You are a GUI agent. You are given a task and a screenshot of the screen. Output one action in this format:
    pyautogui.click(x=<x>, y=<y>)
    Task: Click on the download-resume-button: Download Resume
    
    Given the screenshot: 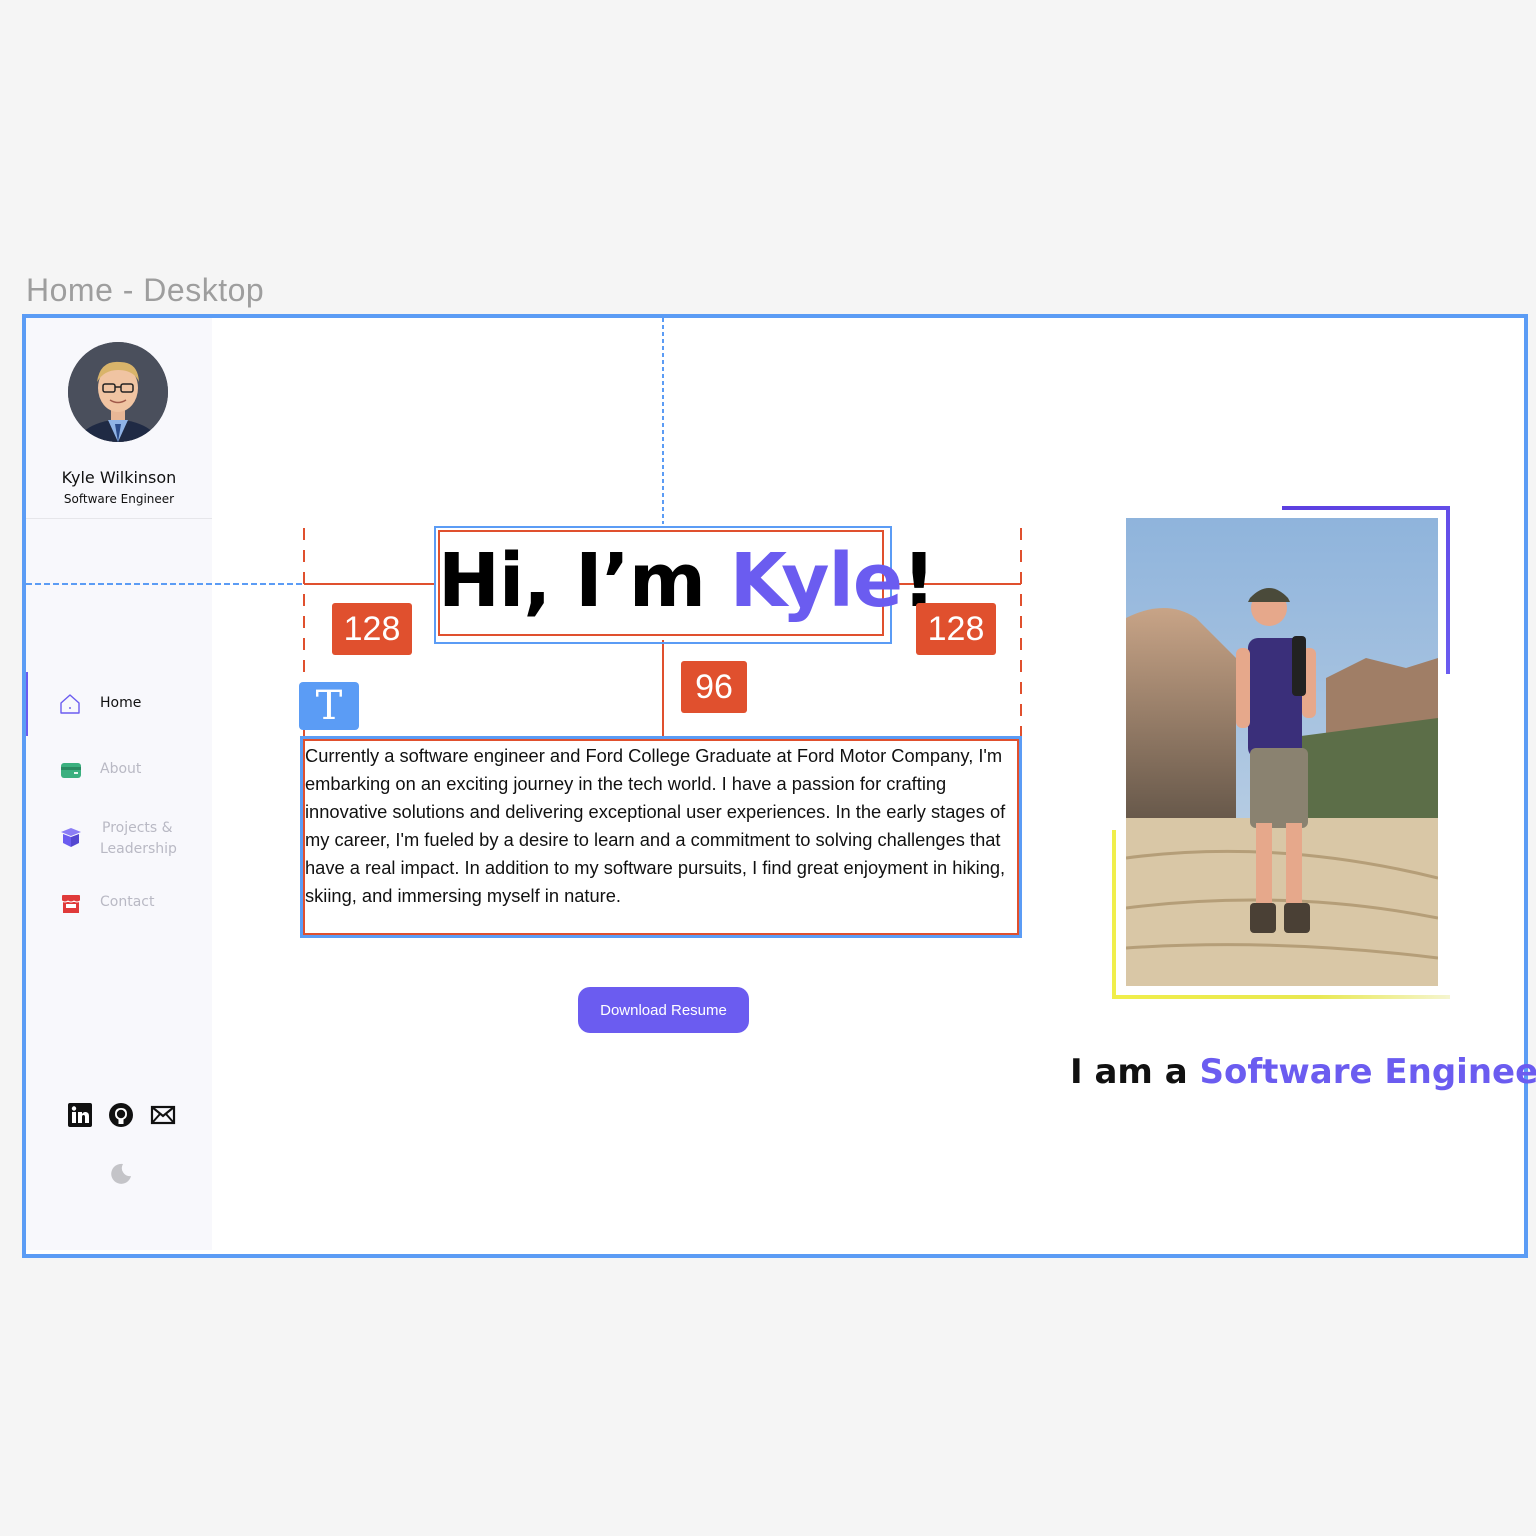 What is the action you would take?
    pyautogui.click(x=663, y=1010)
    